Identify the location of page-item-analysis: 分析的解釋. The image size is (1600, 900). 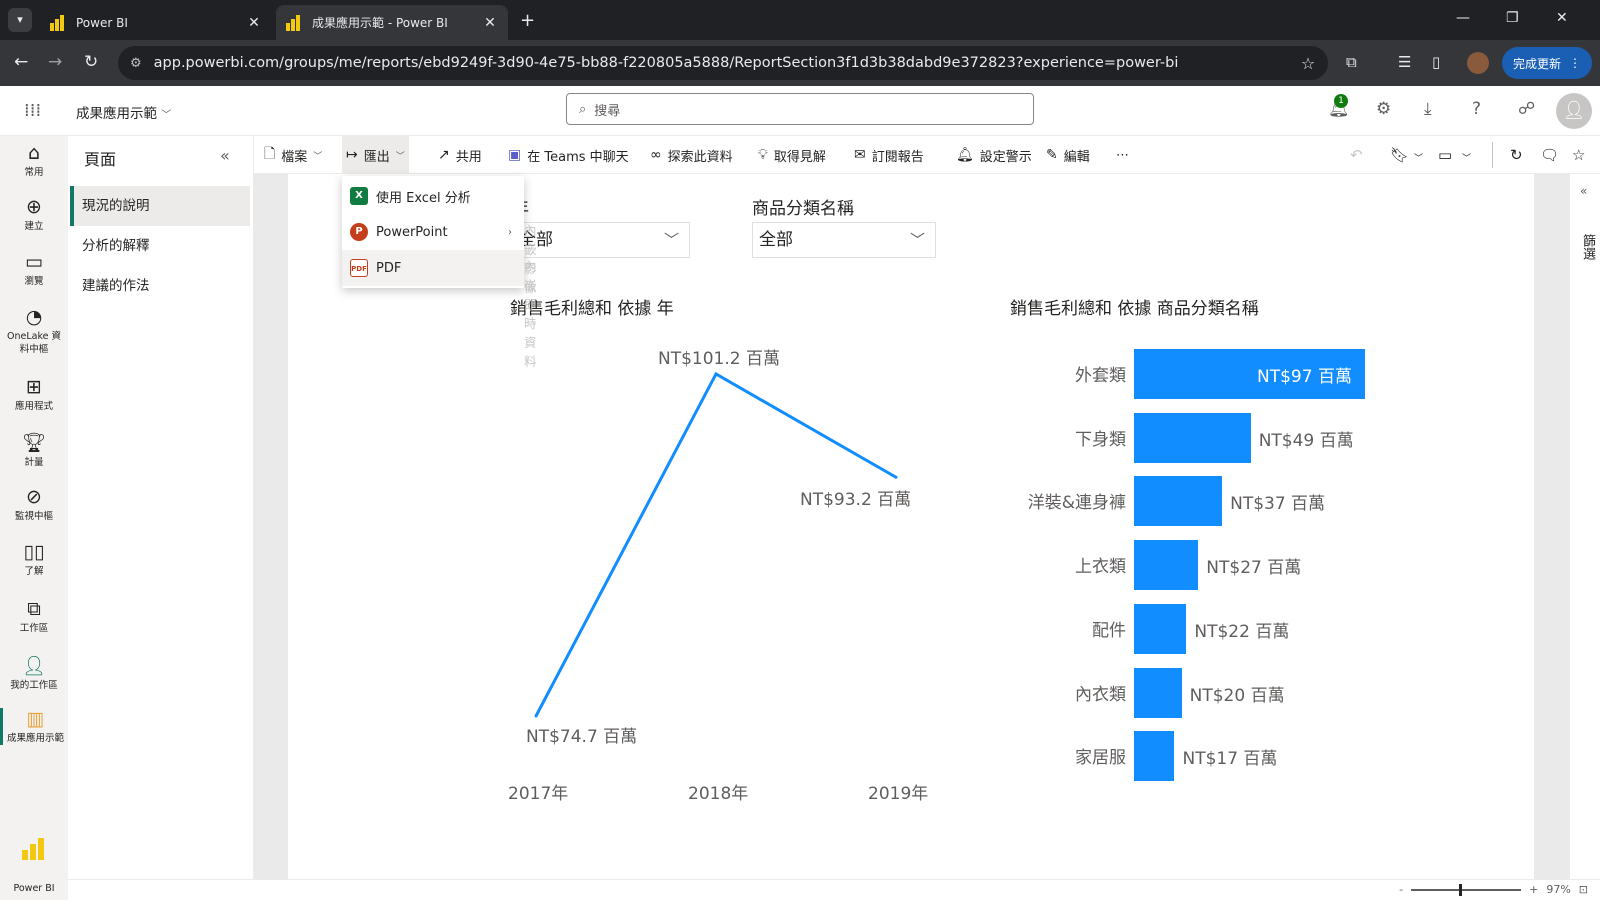
(160, 246).